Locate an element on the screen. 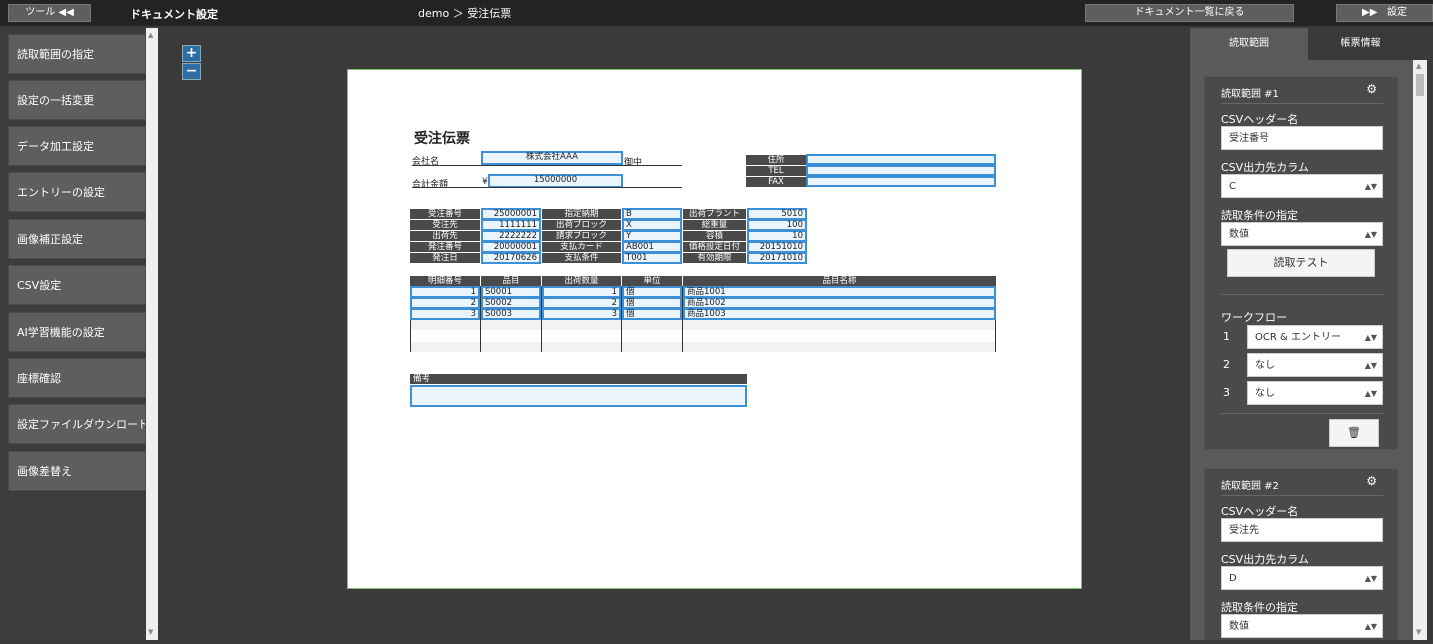 This screenshot has width=1433, height=644. selected-value: なし is located at coordinates (1265, 365).